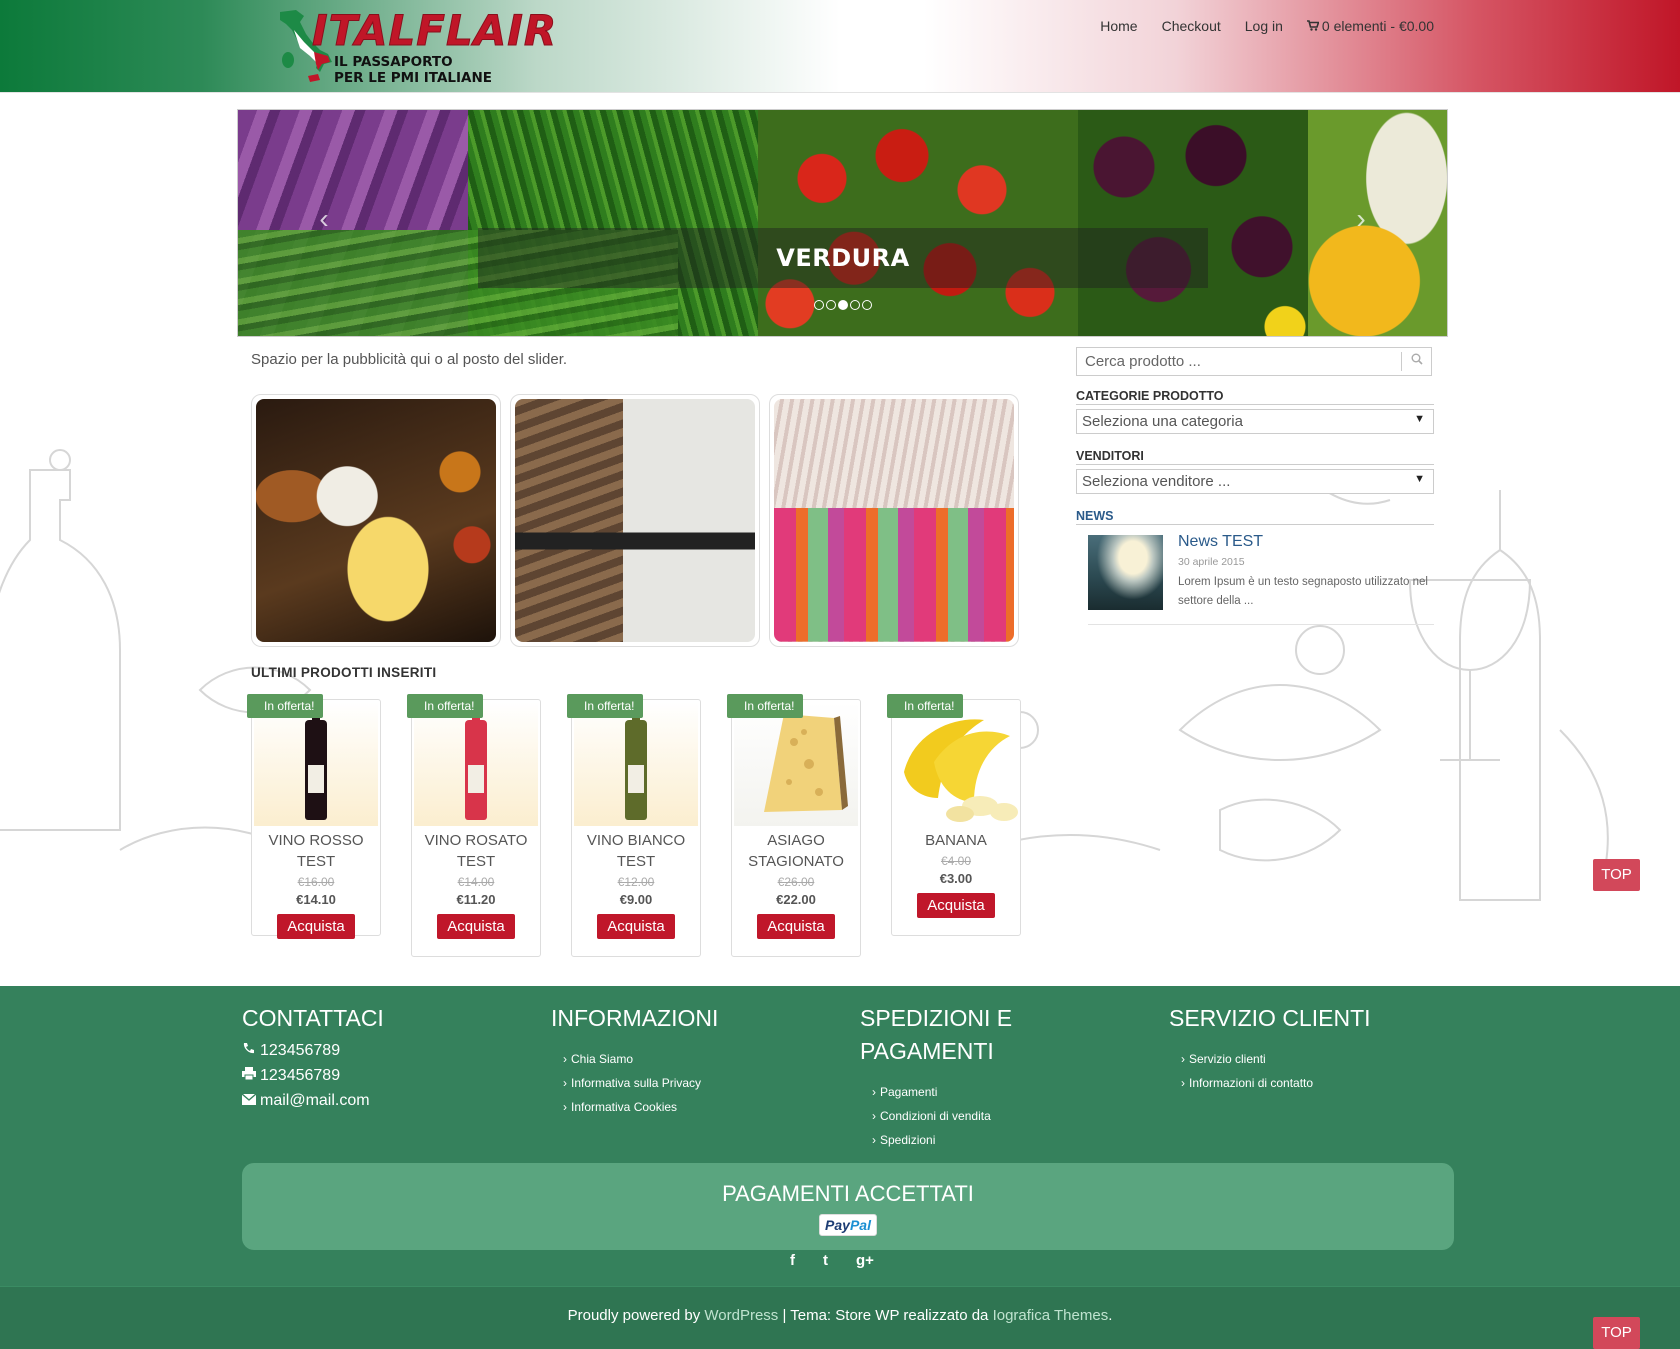 The height and width of the screenshot is (1349, 1680). I want to click on paypal-logo: PayPal, so click(848, 1225).